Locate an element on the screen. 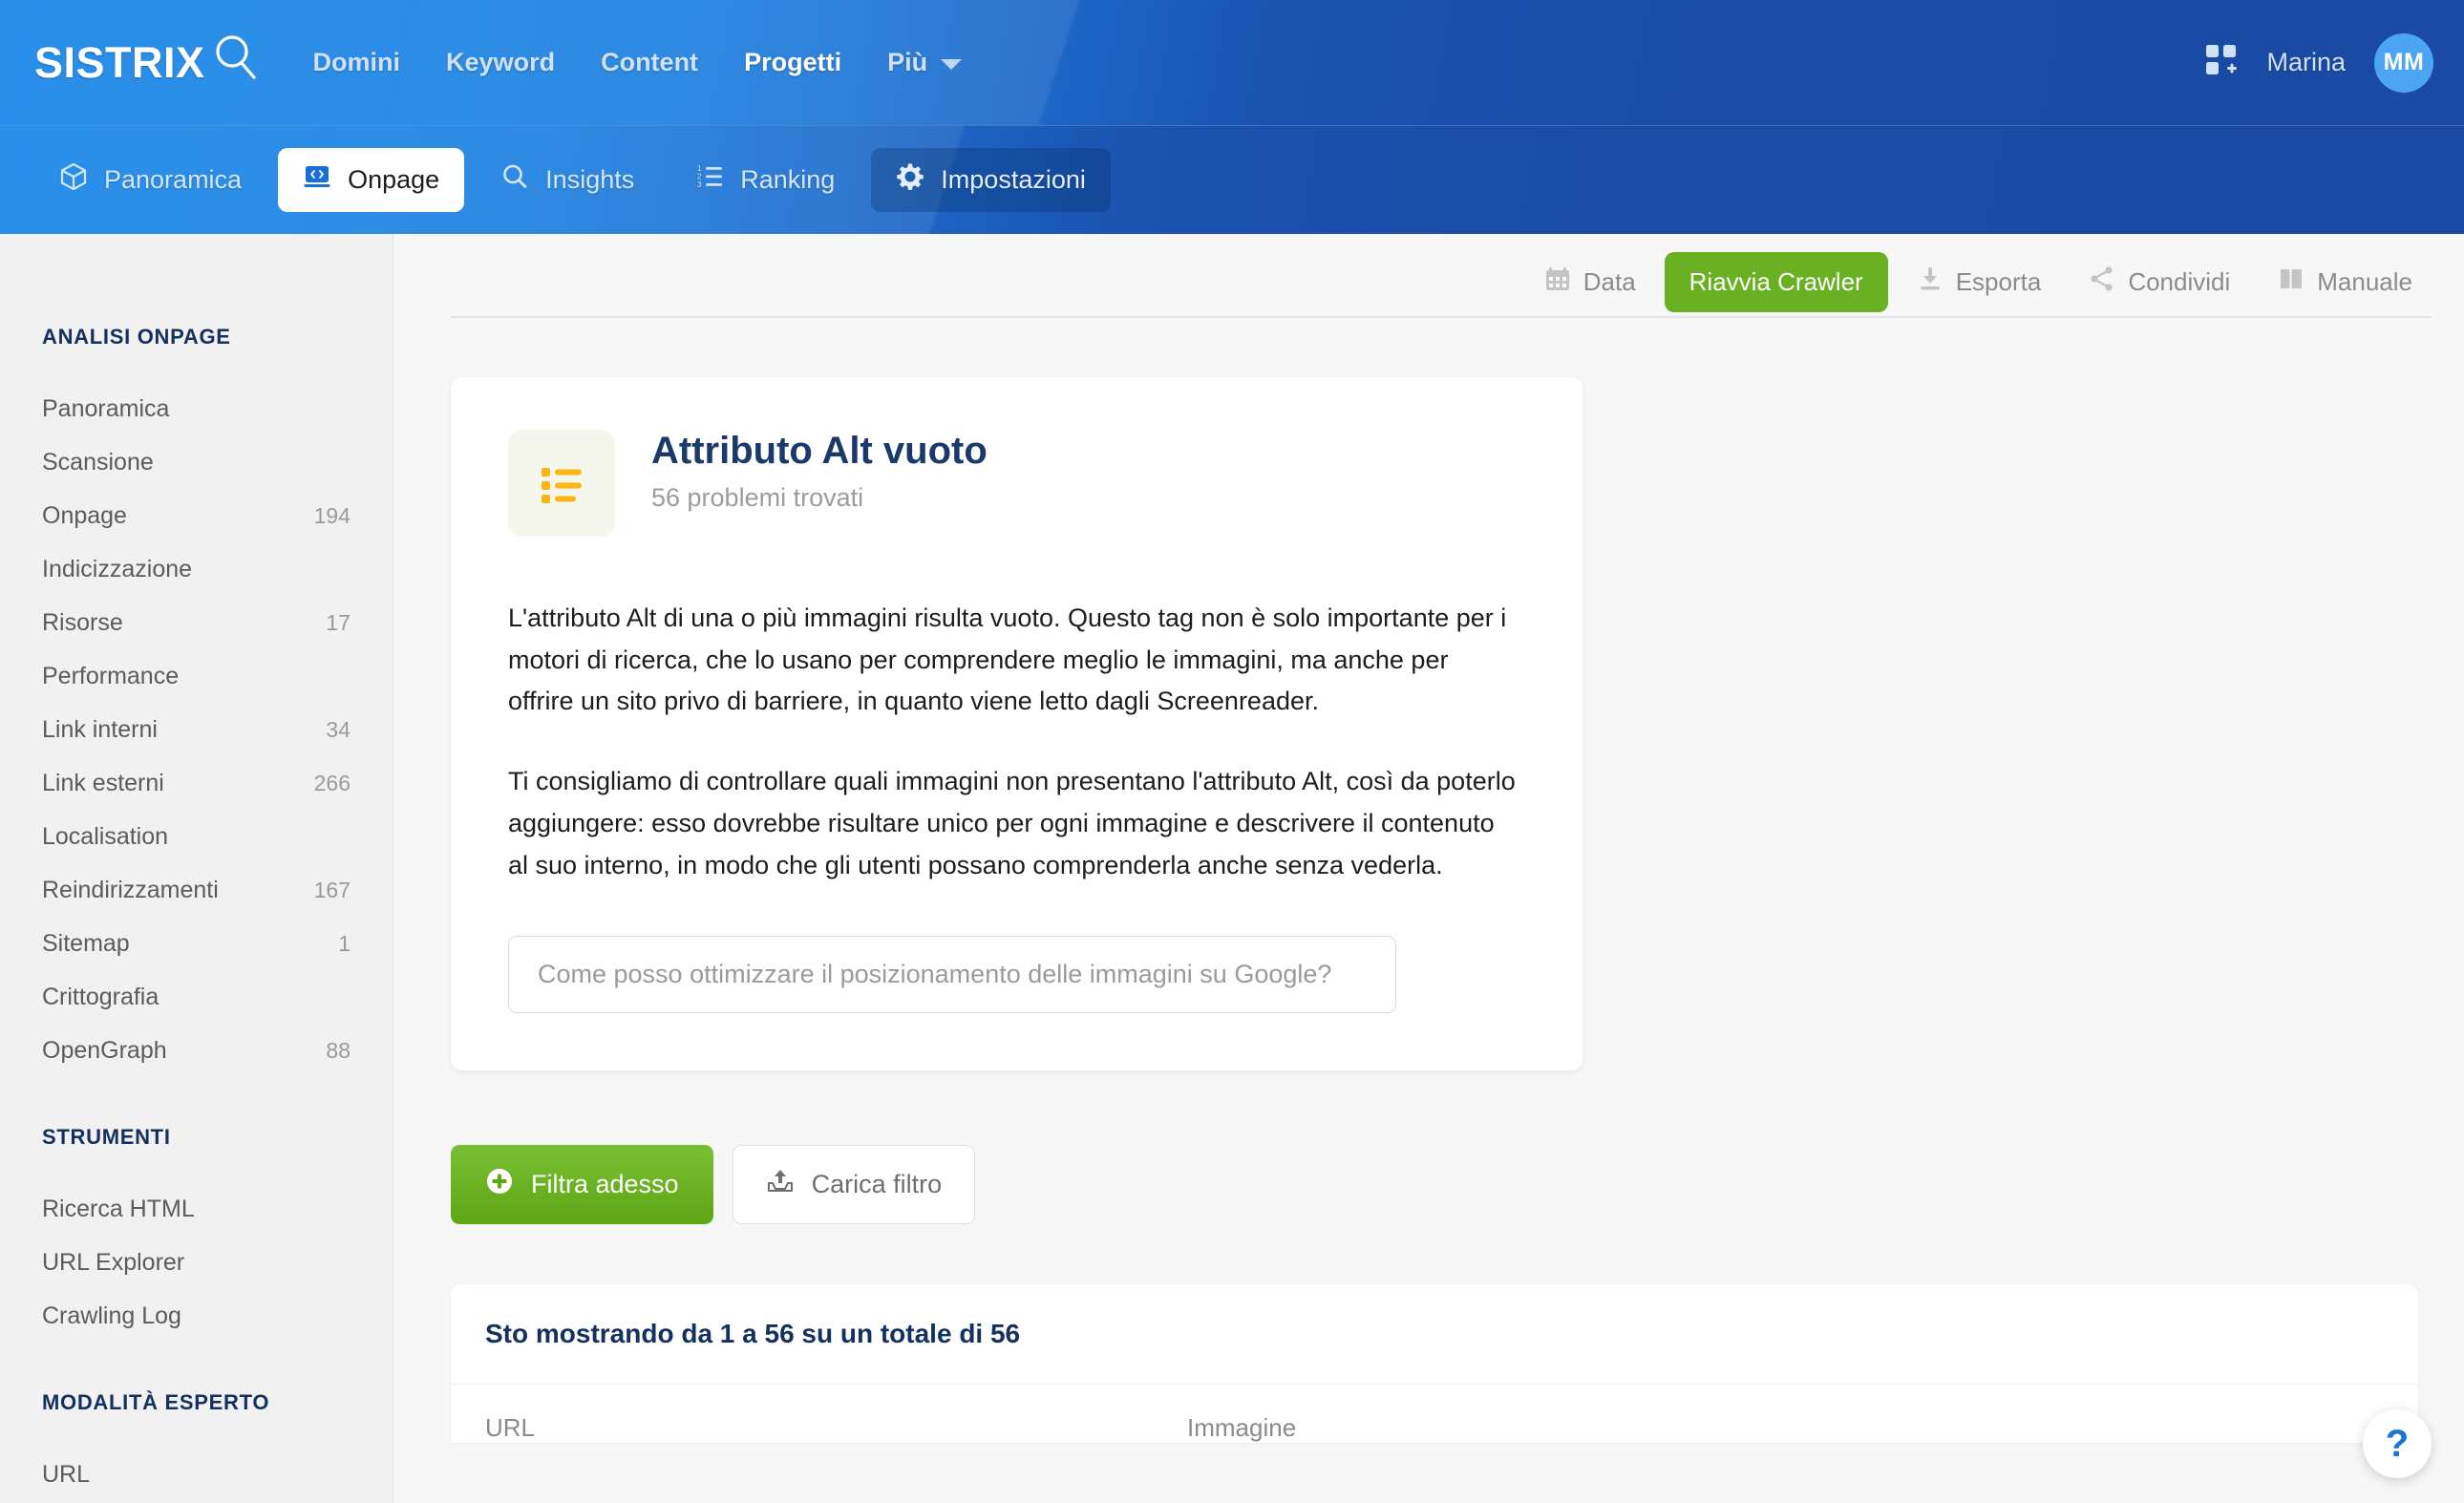  gear-icon is located at coordinates (910, 180).